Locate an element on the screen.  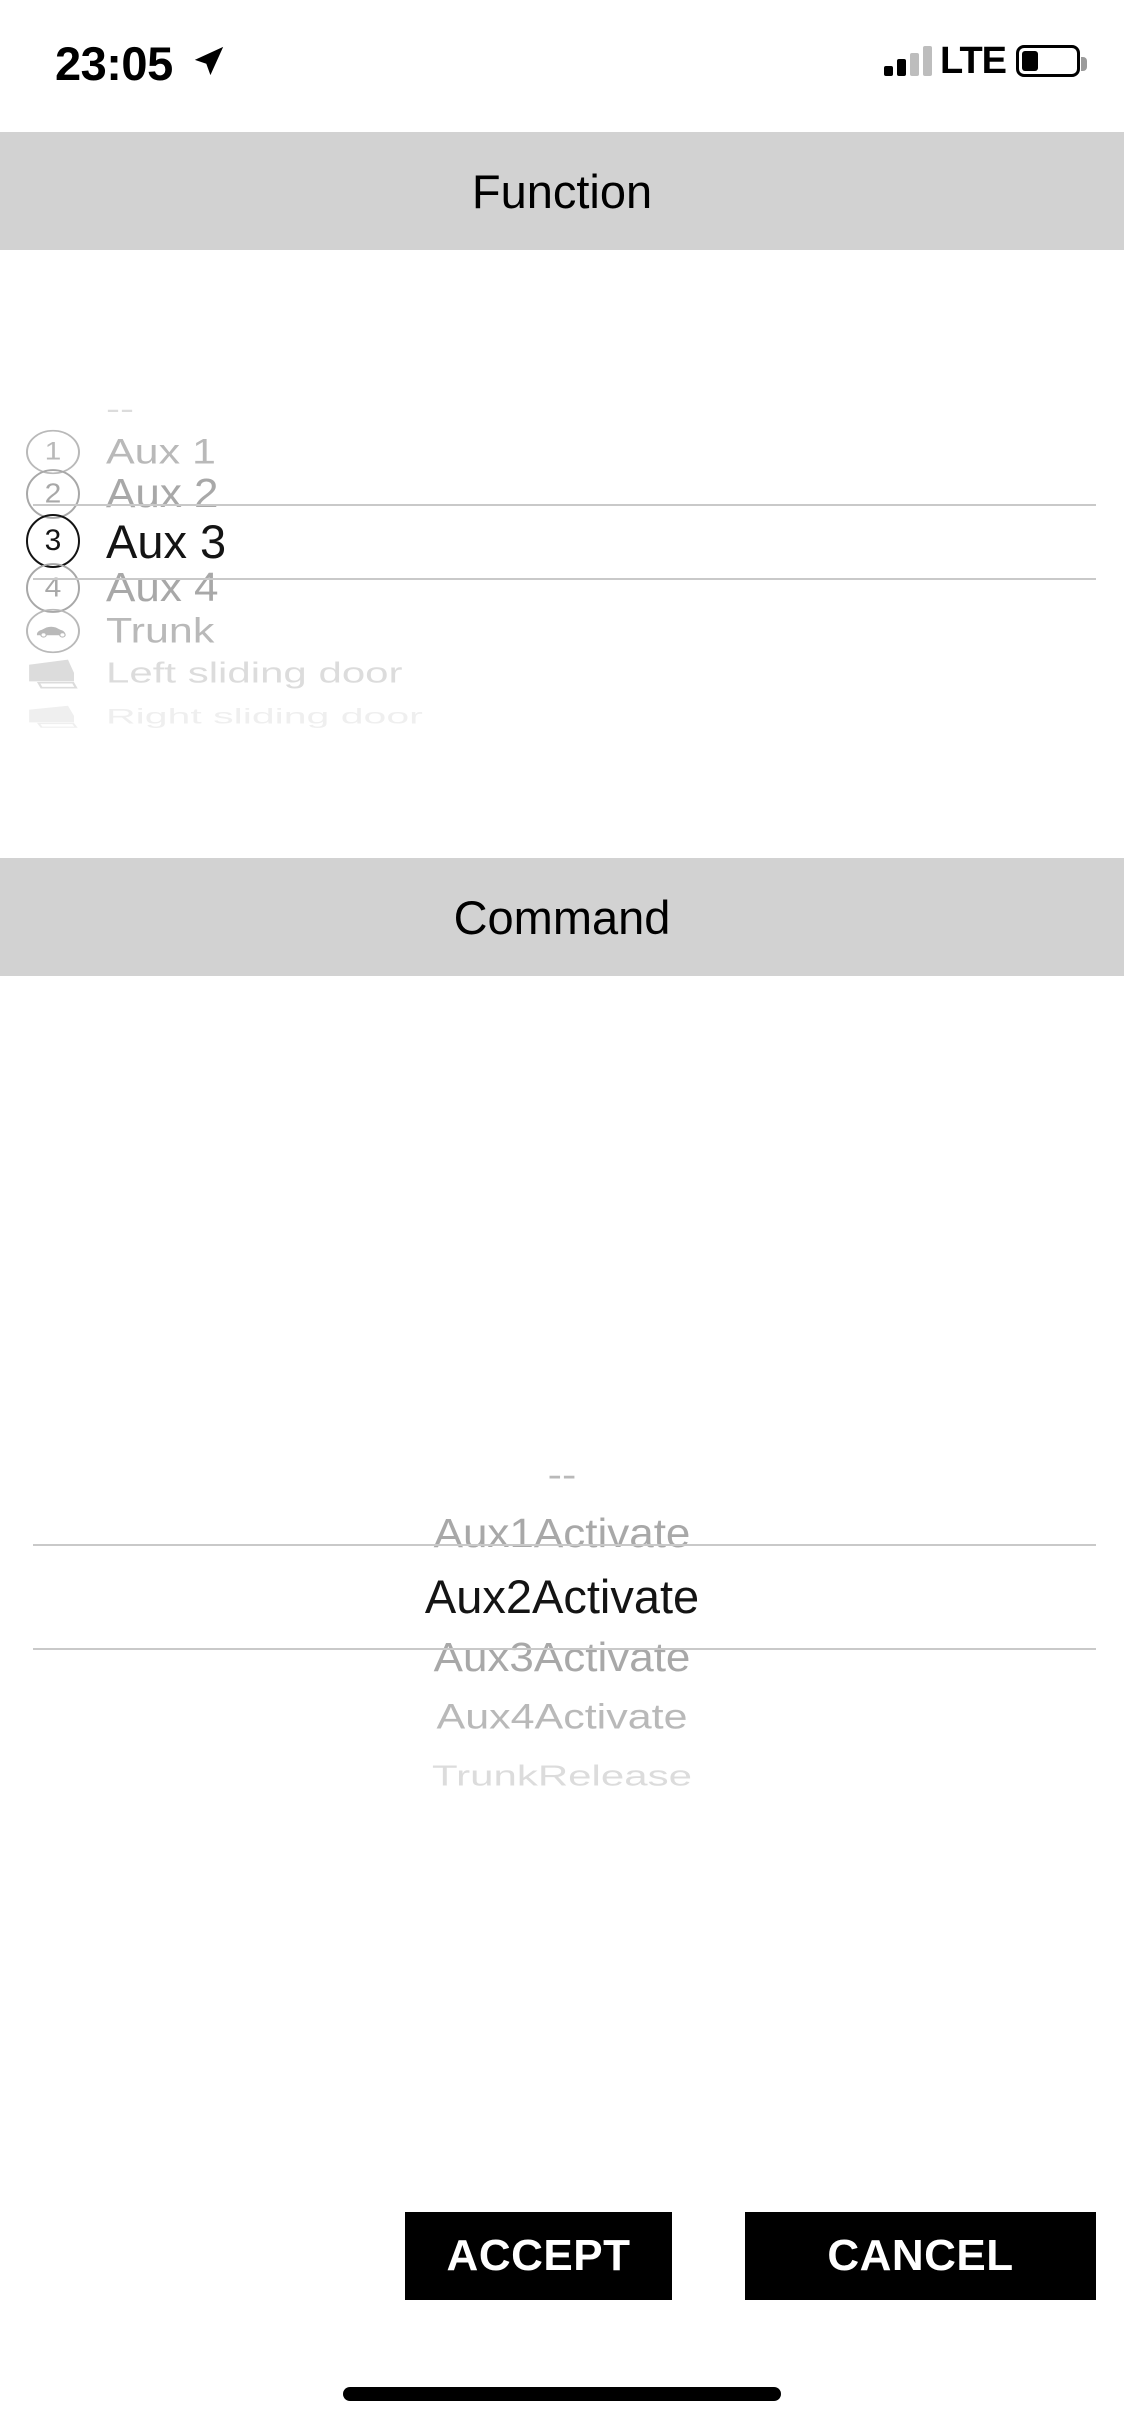
command-row-label: Aux3Activate is located at coordinates (562, 1658).